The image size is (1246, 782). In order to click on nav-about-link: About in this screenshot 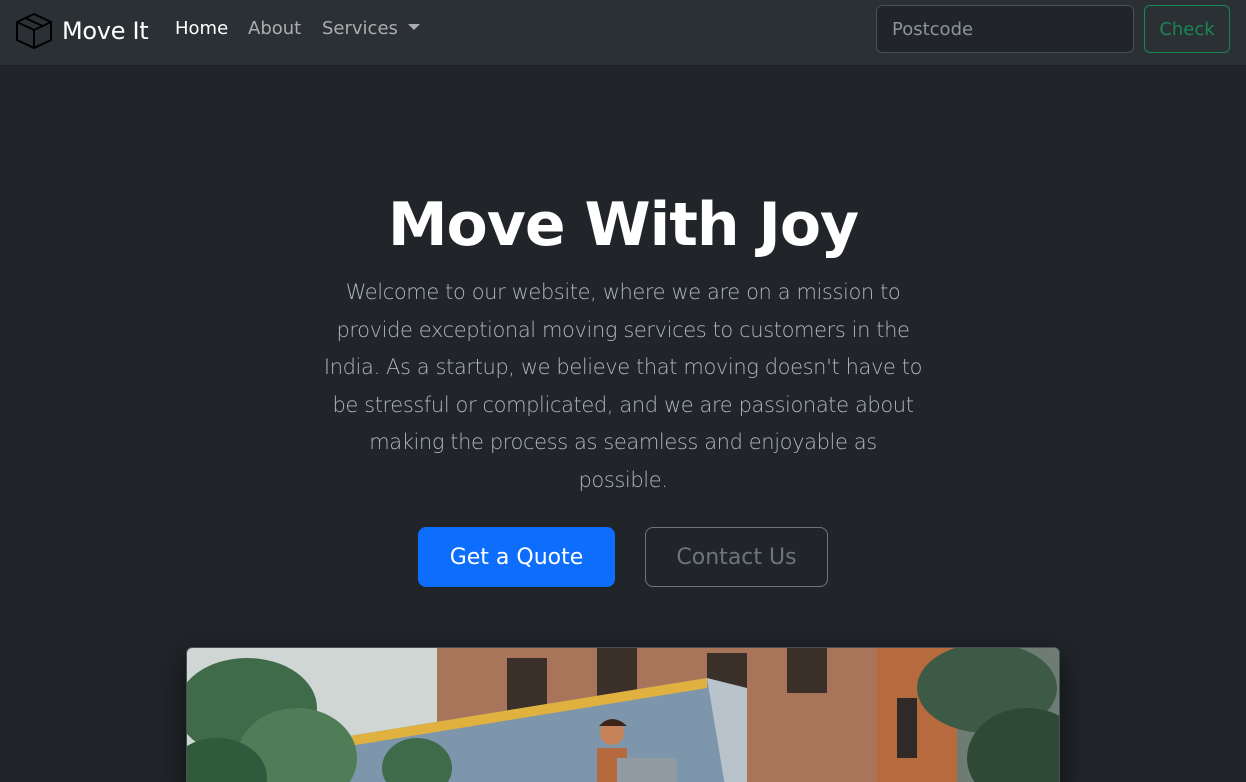, I will do `click(274, 28)`.